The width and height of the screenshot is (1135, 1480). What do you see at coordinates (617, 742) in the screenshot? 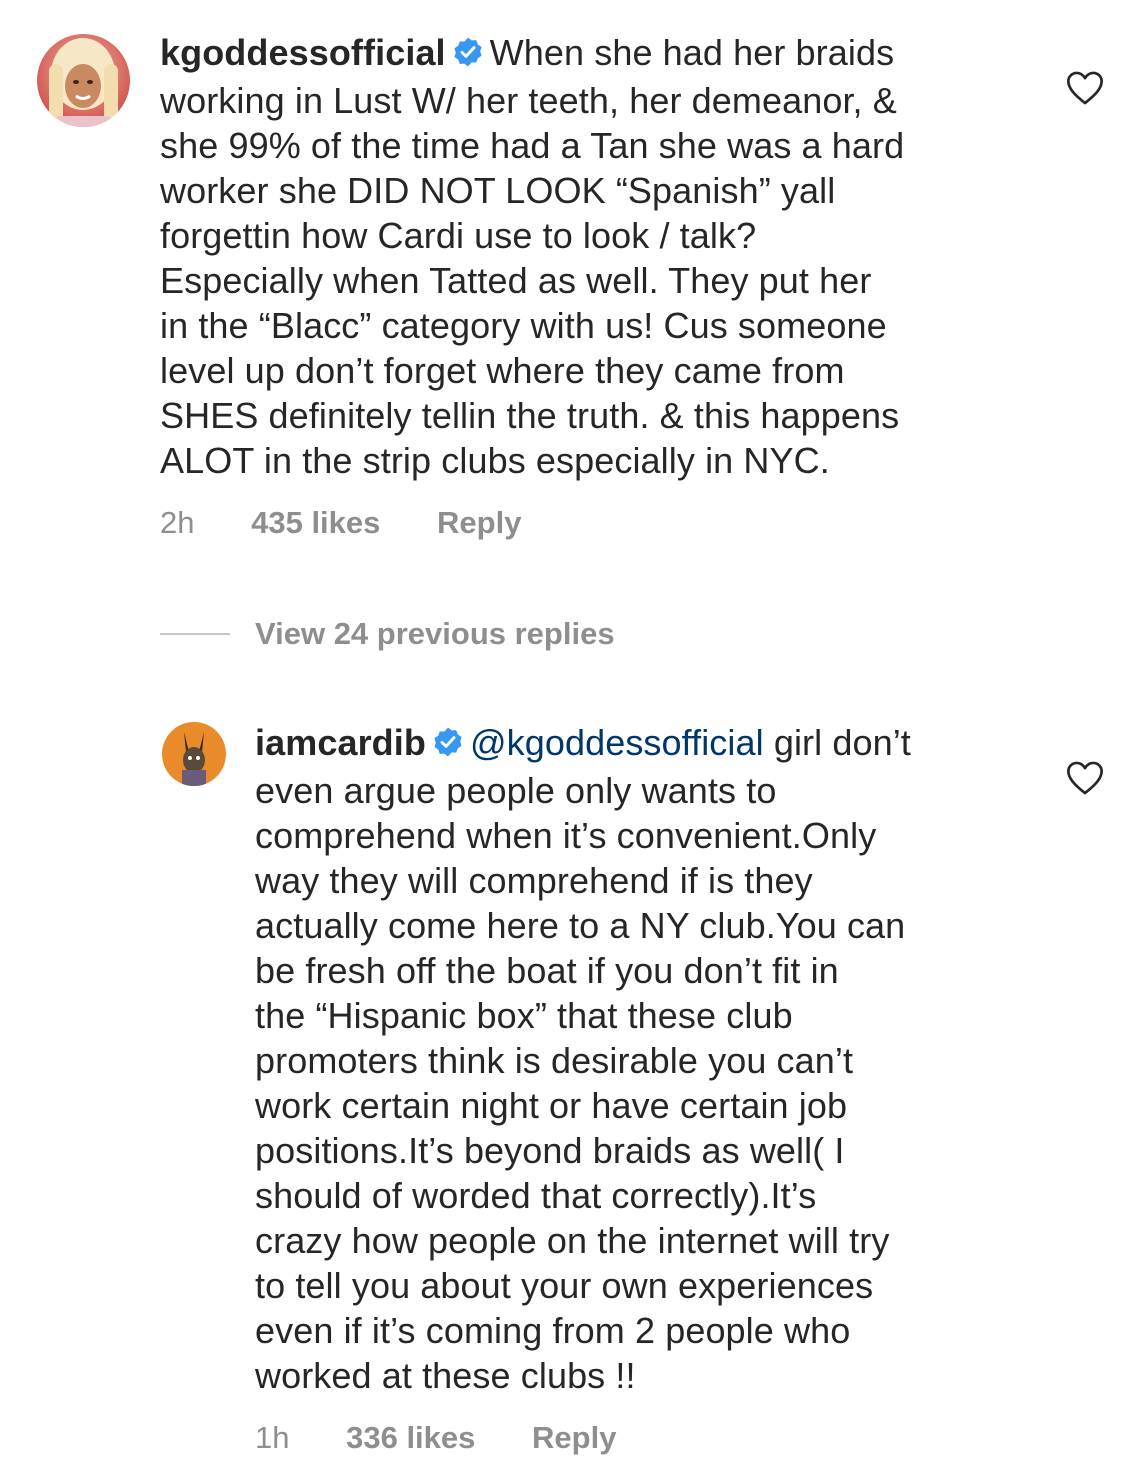
I see `mention-link: @kgoddessofficial` at bounding box center [617, 742].